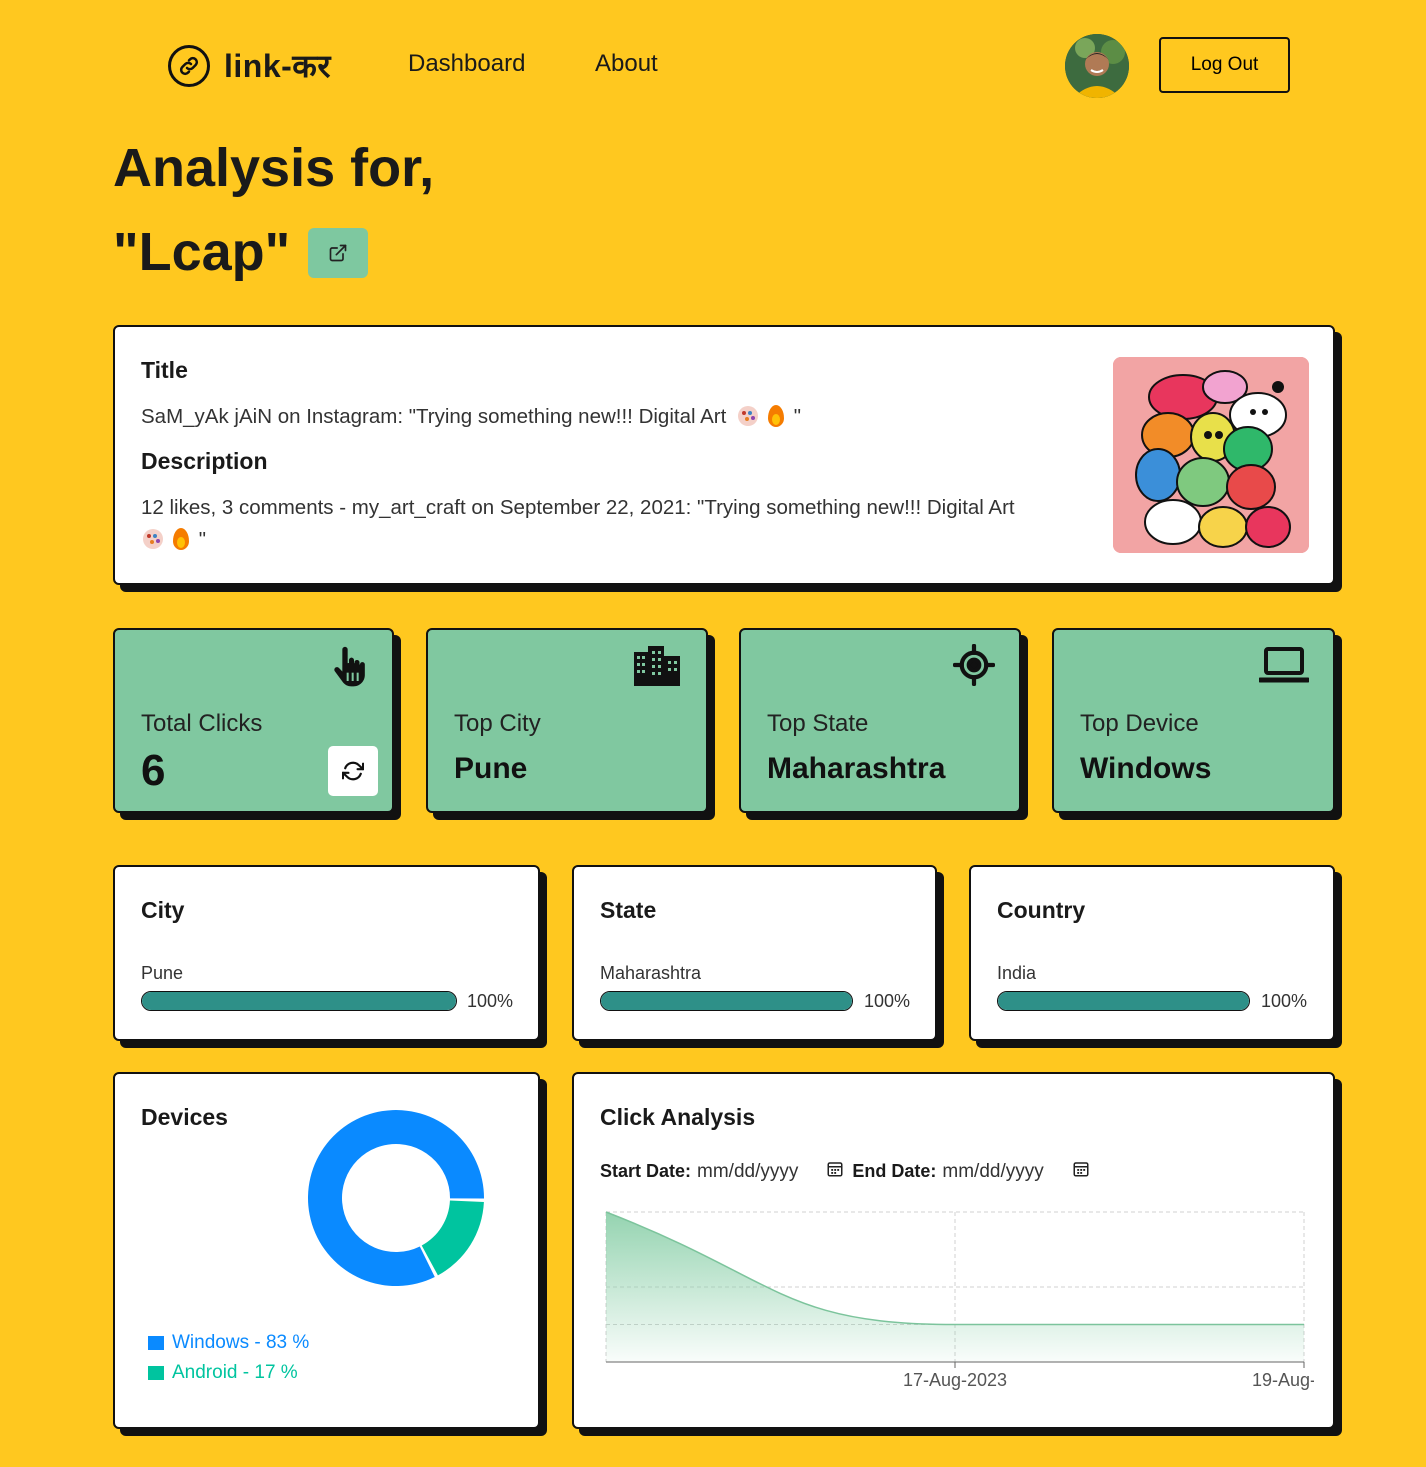 This screenshot has width=1426, height=1467. I want to click on legend-item-windows: Windows - 83 %, so click(228, 1343).